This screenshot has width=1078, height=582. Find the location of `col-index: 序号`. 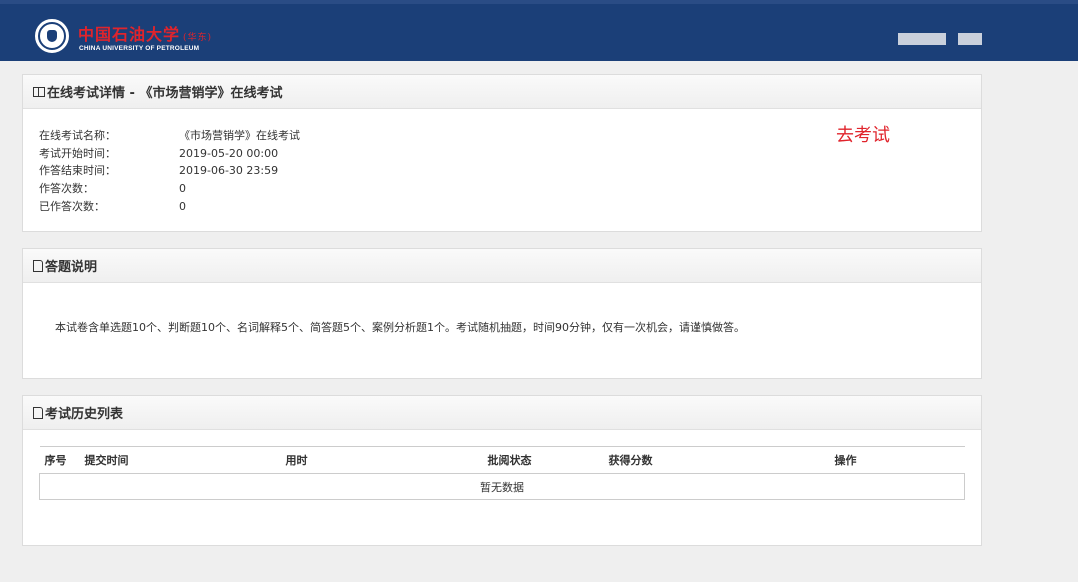

col-index: 序号 is located at coordinates (59, 460).